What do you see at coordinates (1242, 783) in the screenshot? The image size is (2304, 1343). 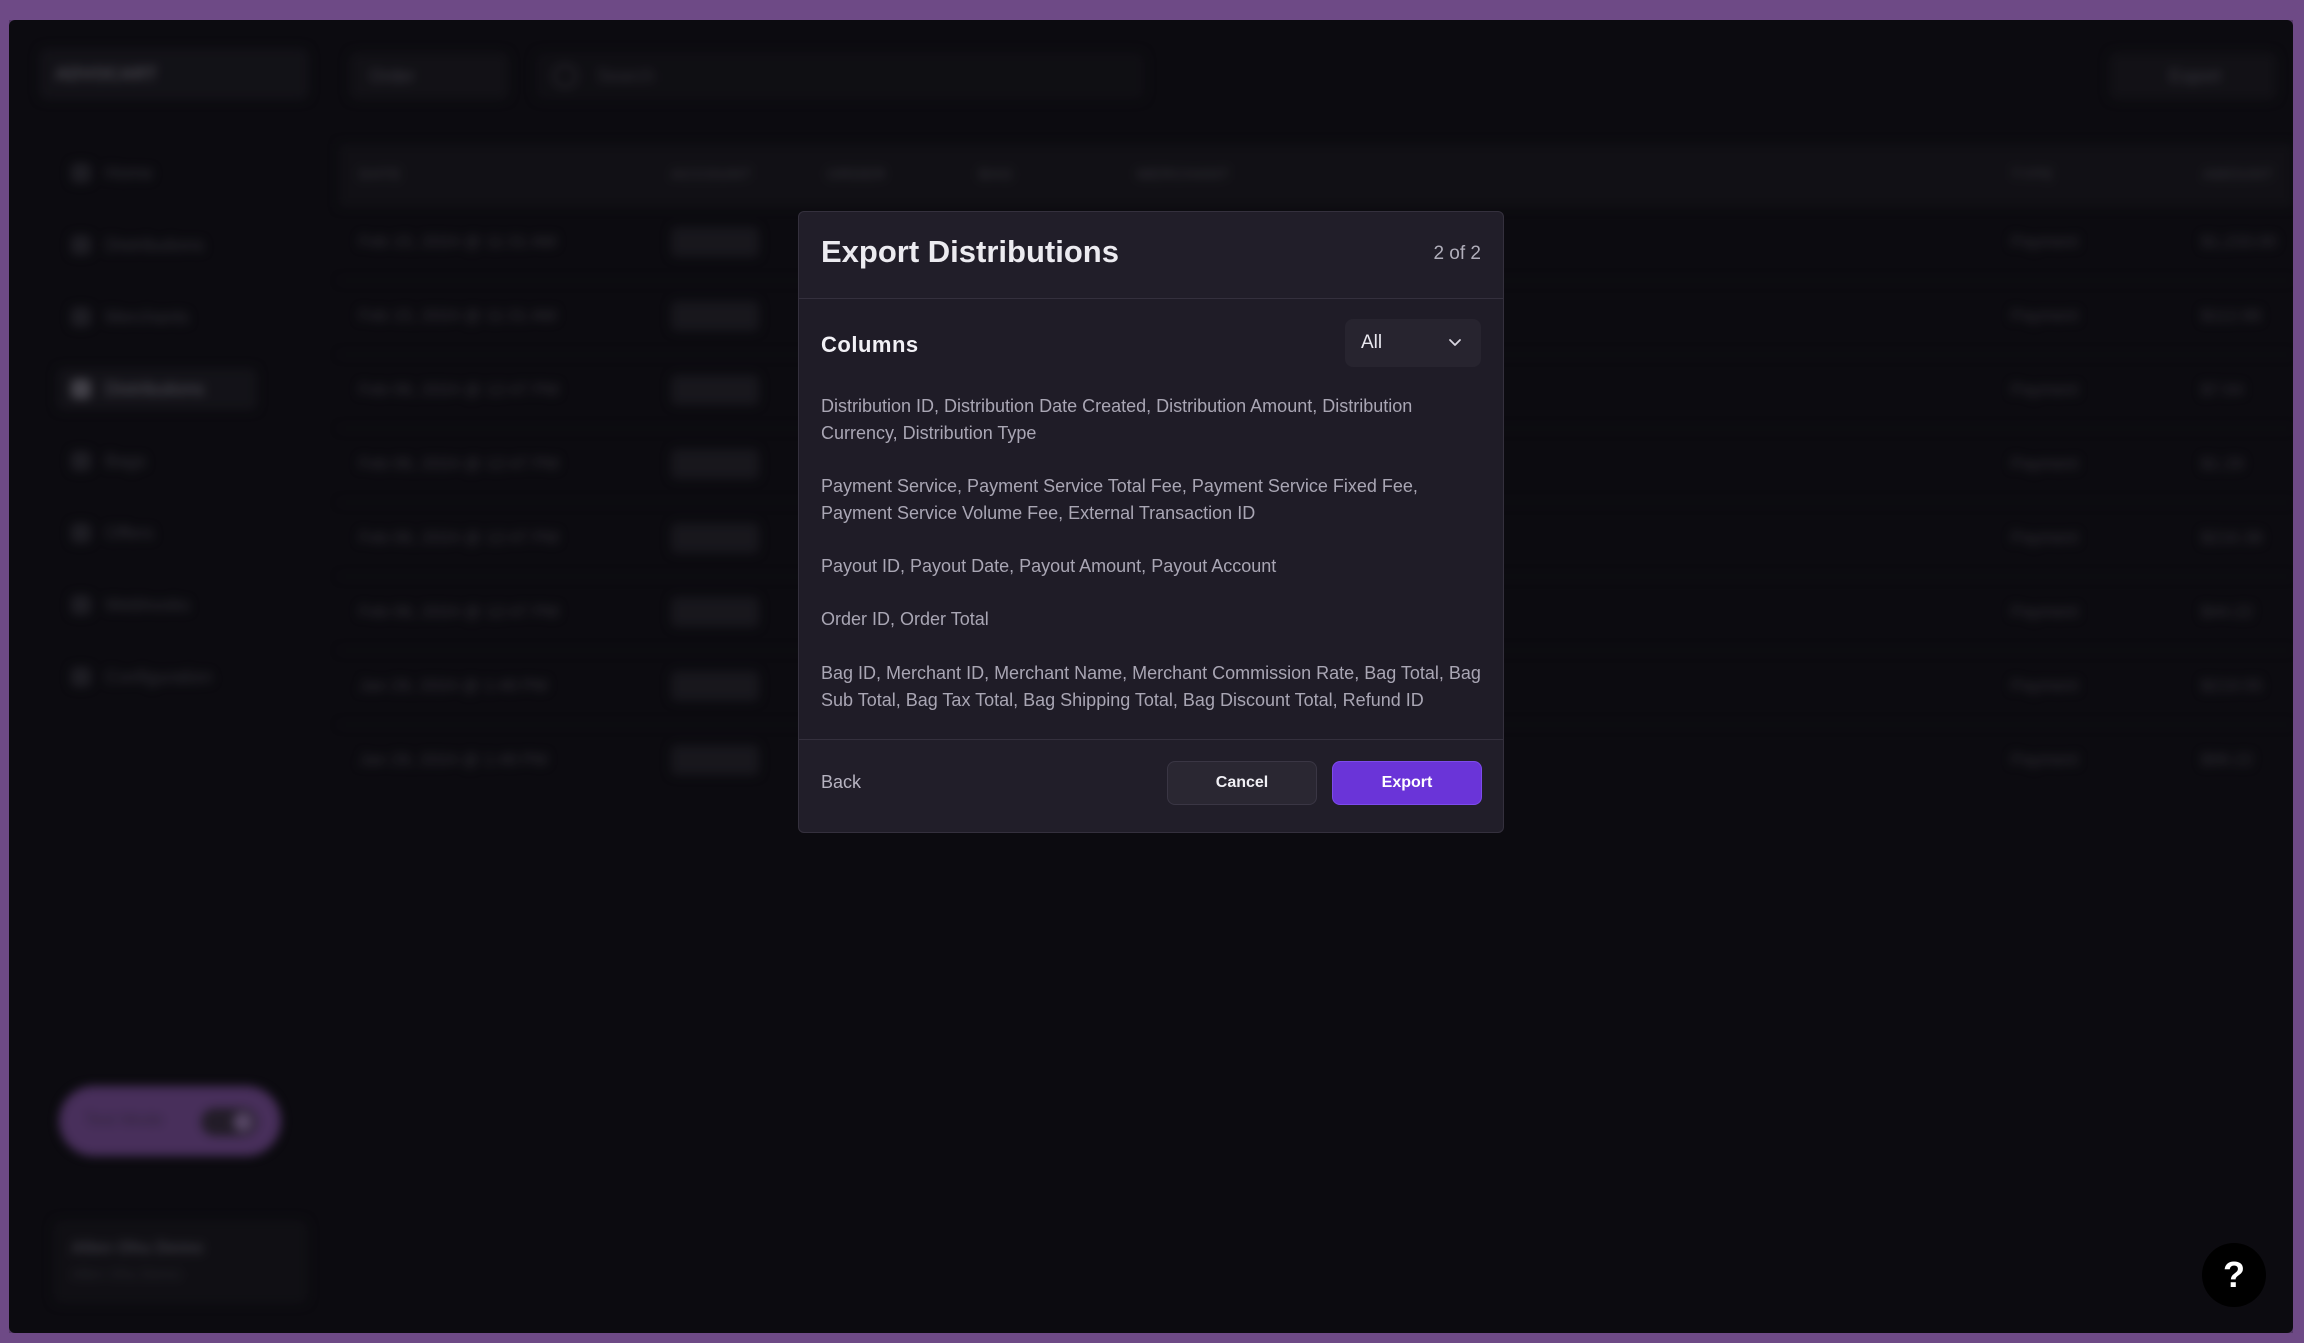 I see `cancel-button: Cancel` at bounding box center [1242, 783].